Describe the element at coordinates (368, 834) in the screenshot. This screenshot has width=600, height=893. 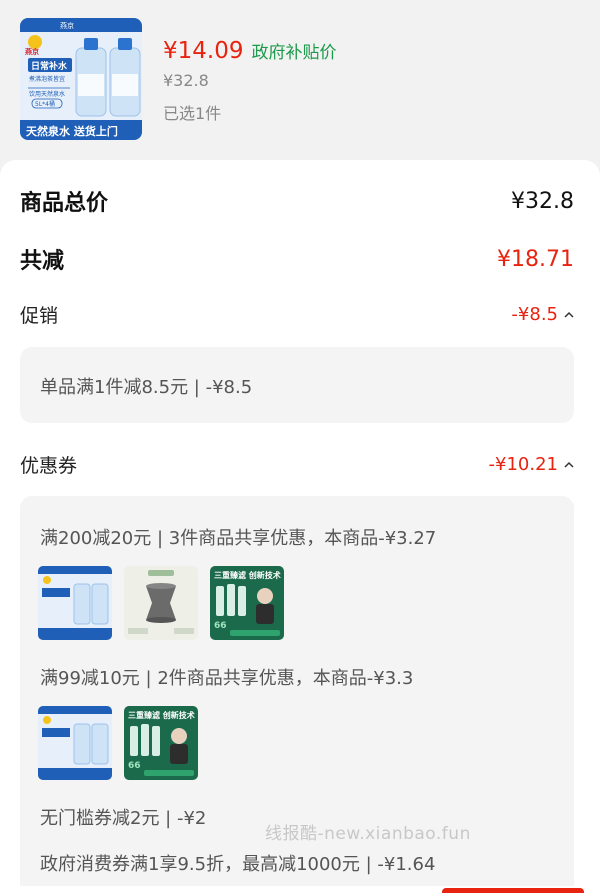
I see `watermark: 线报酷-new.xianbao.fun` at that location.